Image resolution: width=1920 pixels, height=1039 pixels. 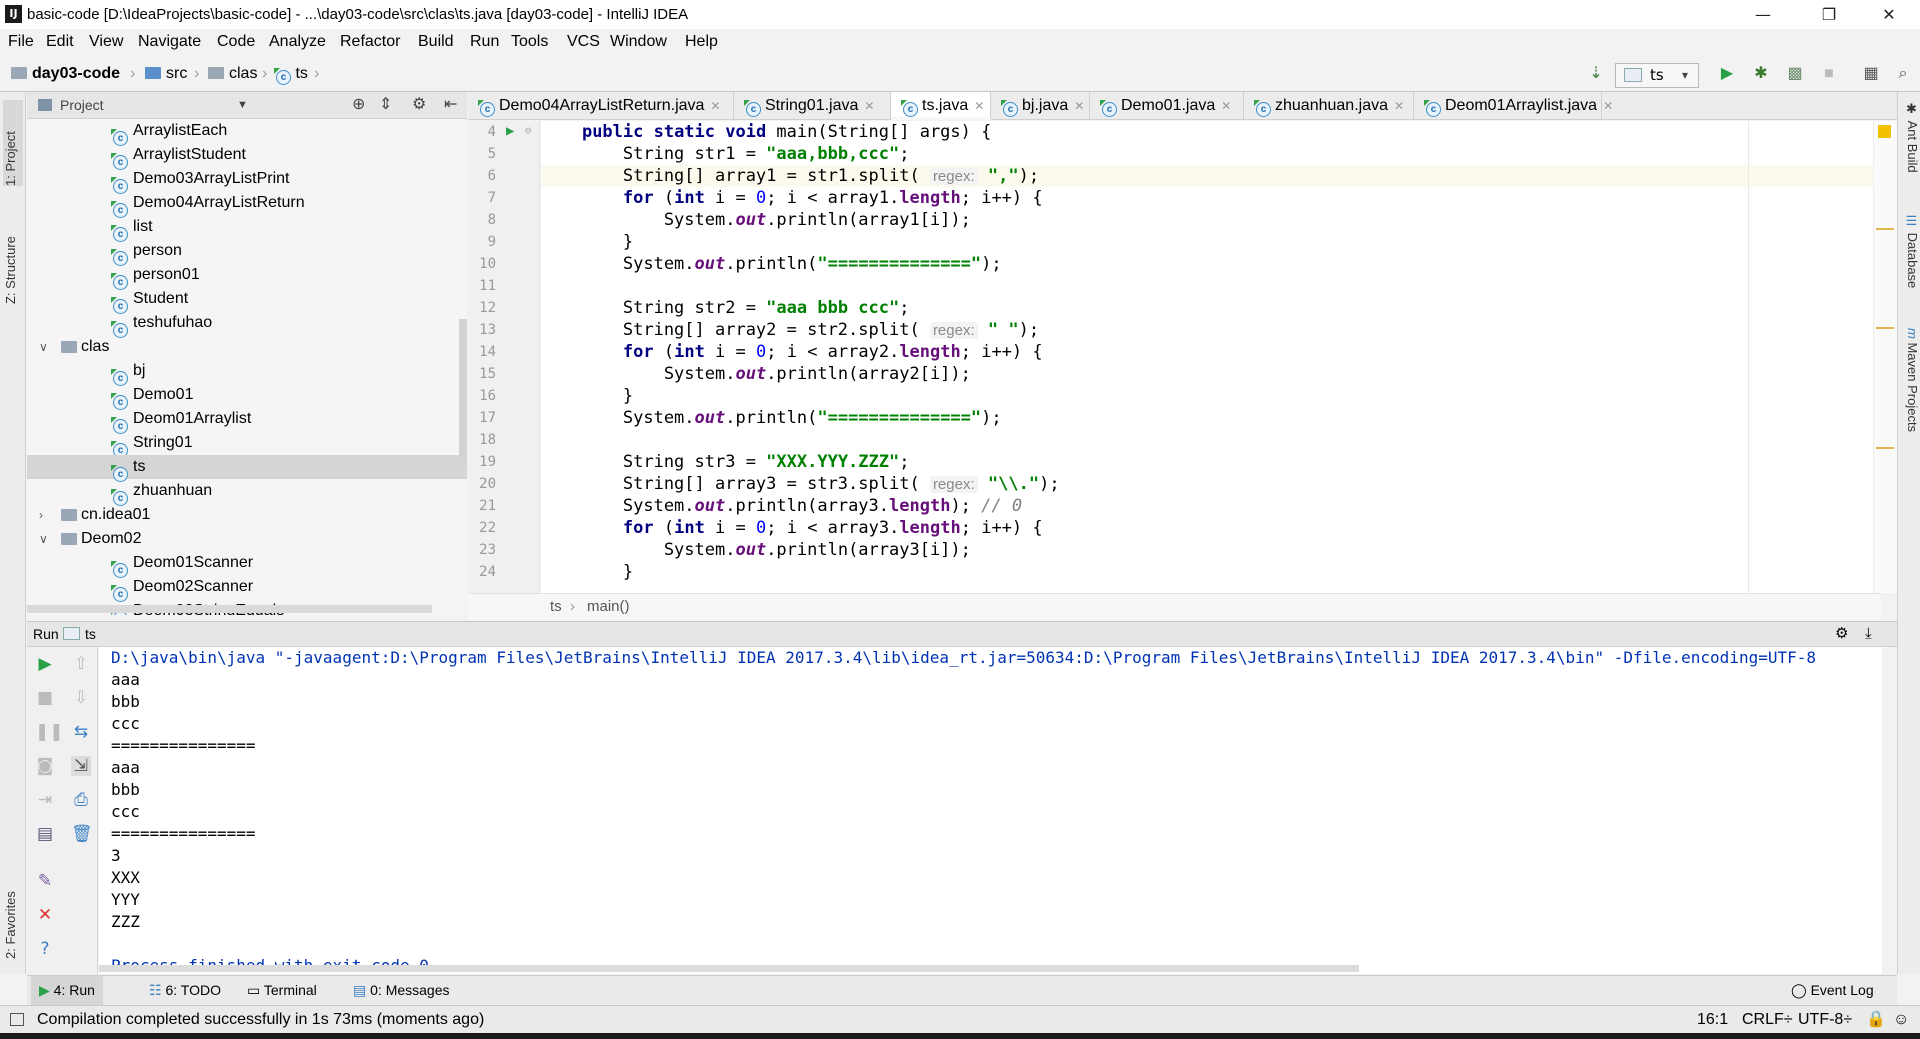 I want to click on tree-item: c Deom02Scanner, so click(x=247, y=588).